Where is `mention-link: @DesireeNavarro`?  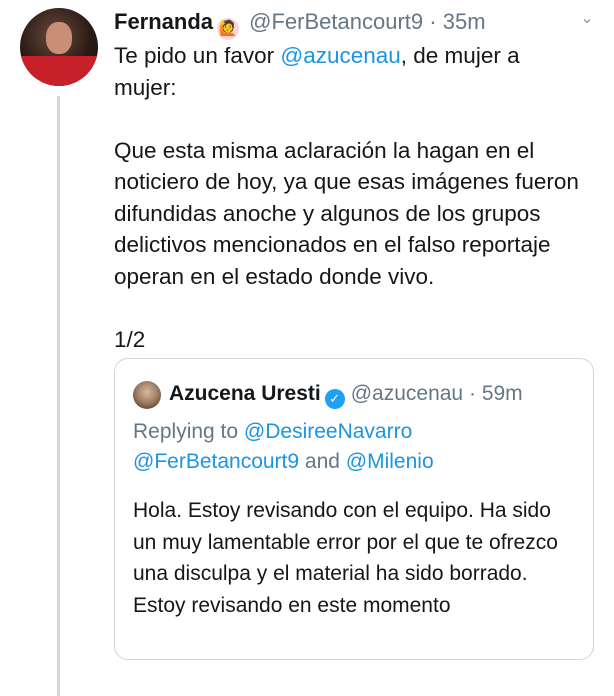
mention-link: @DesireeNavarro is located at coordinates (328, 431).